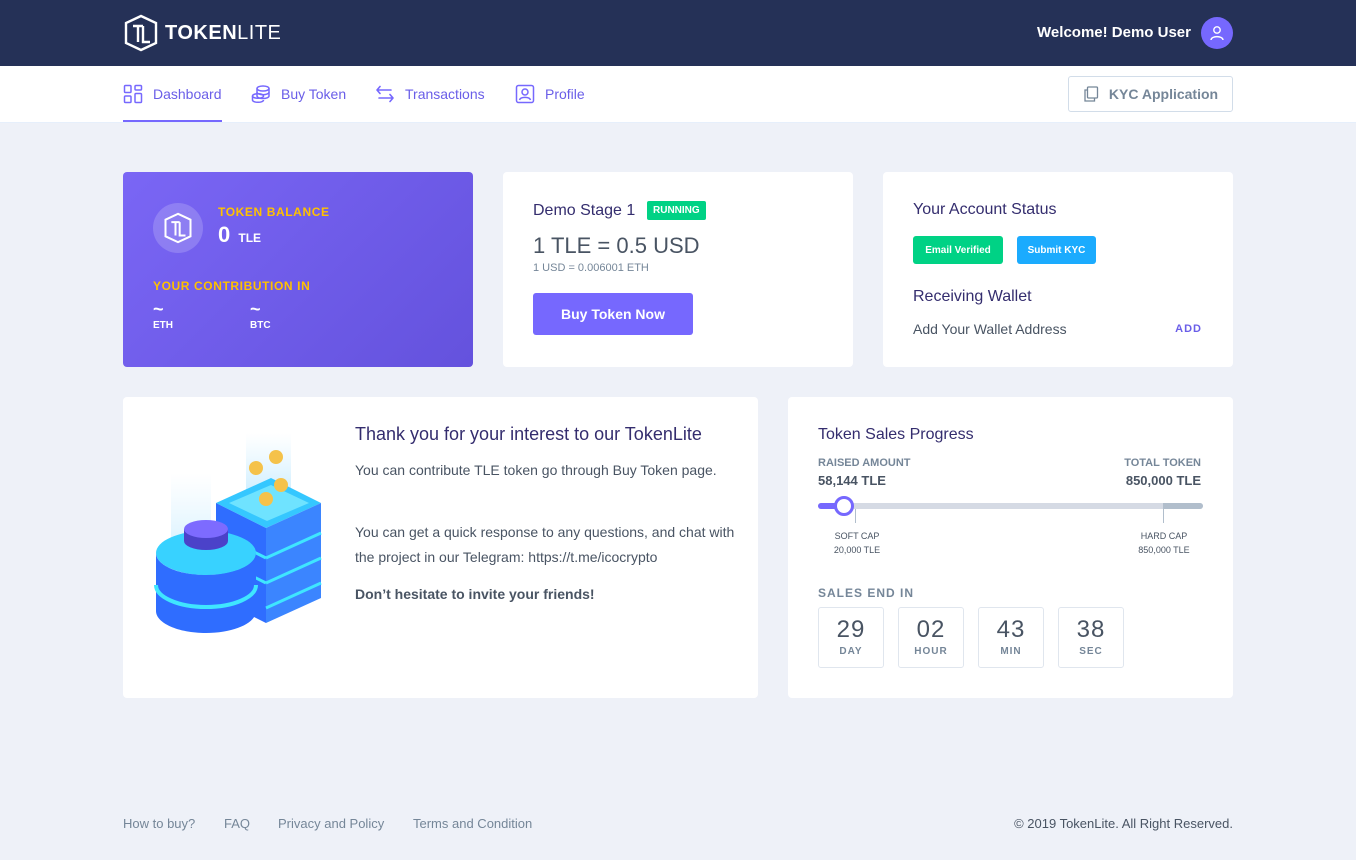 The height and width of the screenshot is (860, 1356). I want to click on countdown-hours: 02 HOUR, so click(931, 637).